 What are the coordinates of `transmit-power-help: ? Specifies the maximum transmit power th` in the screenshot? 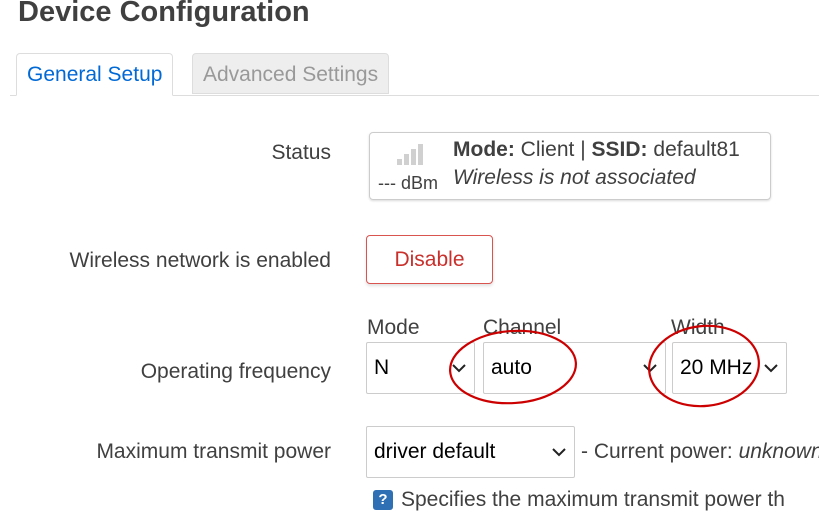 It's located at (579, 500).